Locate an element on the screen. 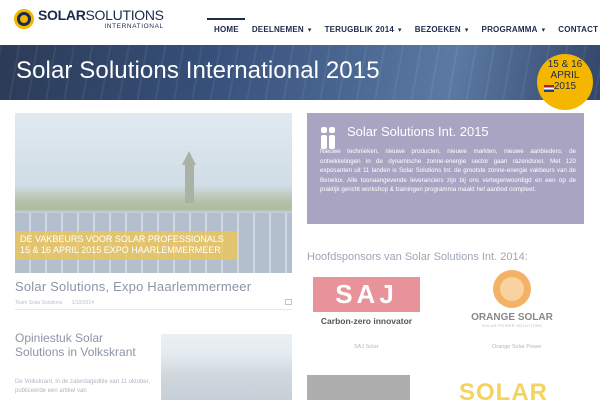 The width and height of the screenshot is (600, 400). nav-item-deelnemen: DEELNEMEN ▾ is located at coordinates (281, 27).